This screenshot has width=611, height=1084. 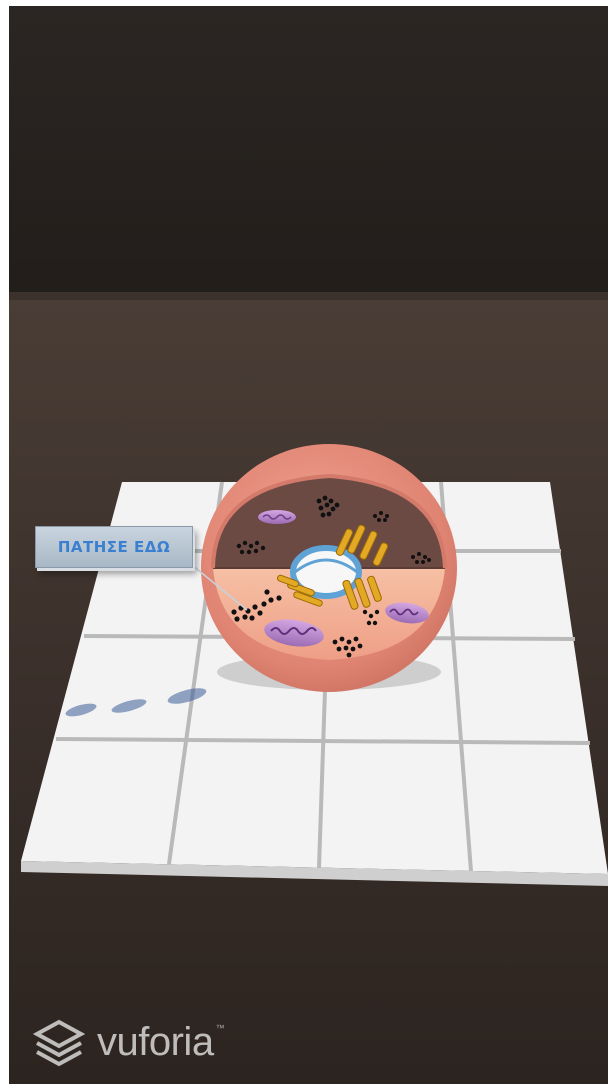 What do you see at coordinates (155, 1041) in the screenshot?
I see `vuforia-brand-text: vuforia` at bounding box center [155, 1041].